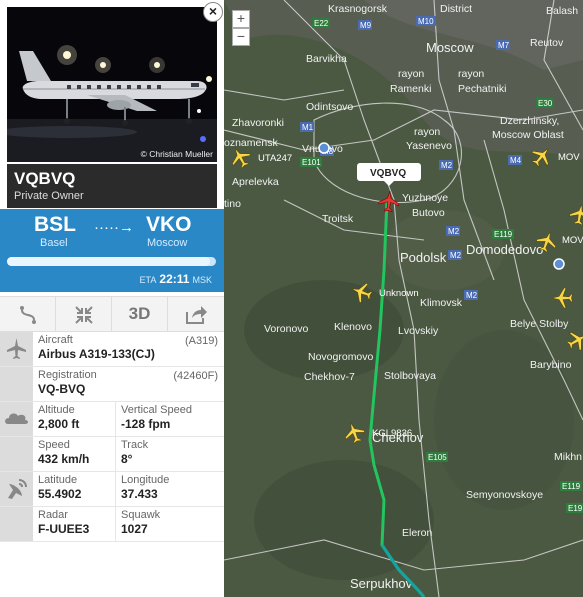 The image size is (583, 597). Describe the element at coordinates (16, 418) in the screenshot. I see `cloud-icon` at that location.